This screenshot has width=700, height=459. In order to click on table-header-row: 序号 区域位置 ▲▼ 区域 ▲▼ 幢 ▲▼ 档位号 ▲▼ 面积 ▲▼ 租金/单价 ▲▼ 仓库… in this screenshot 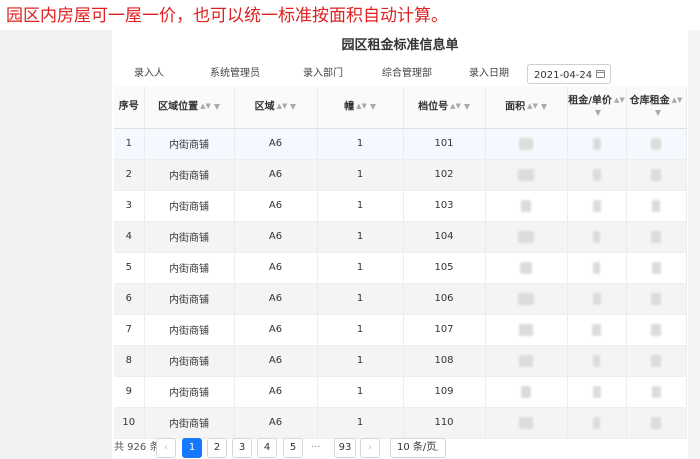, I will do `click(400, 107)`.